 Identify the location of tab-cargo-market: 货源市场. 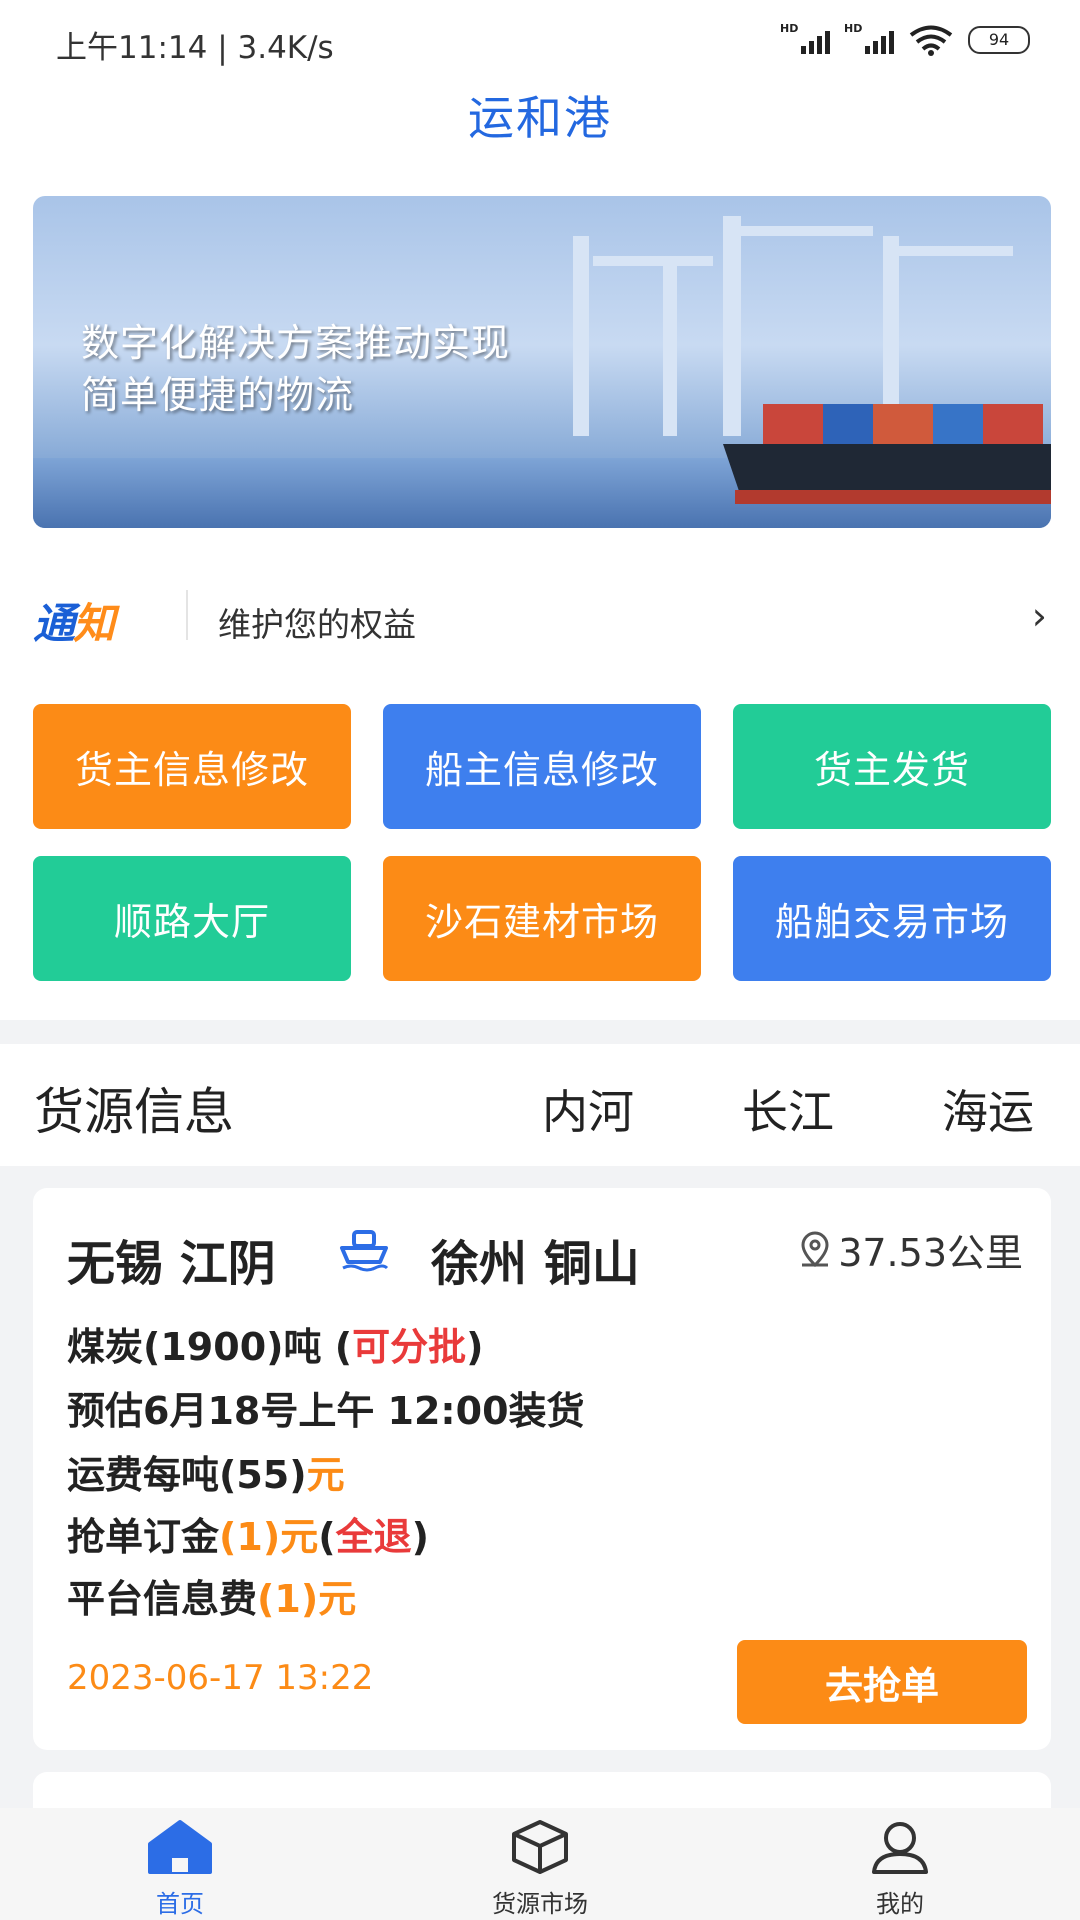
(540, 1864).